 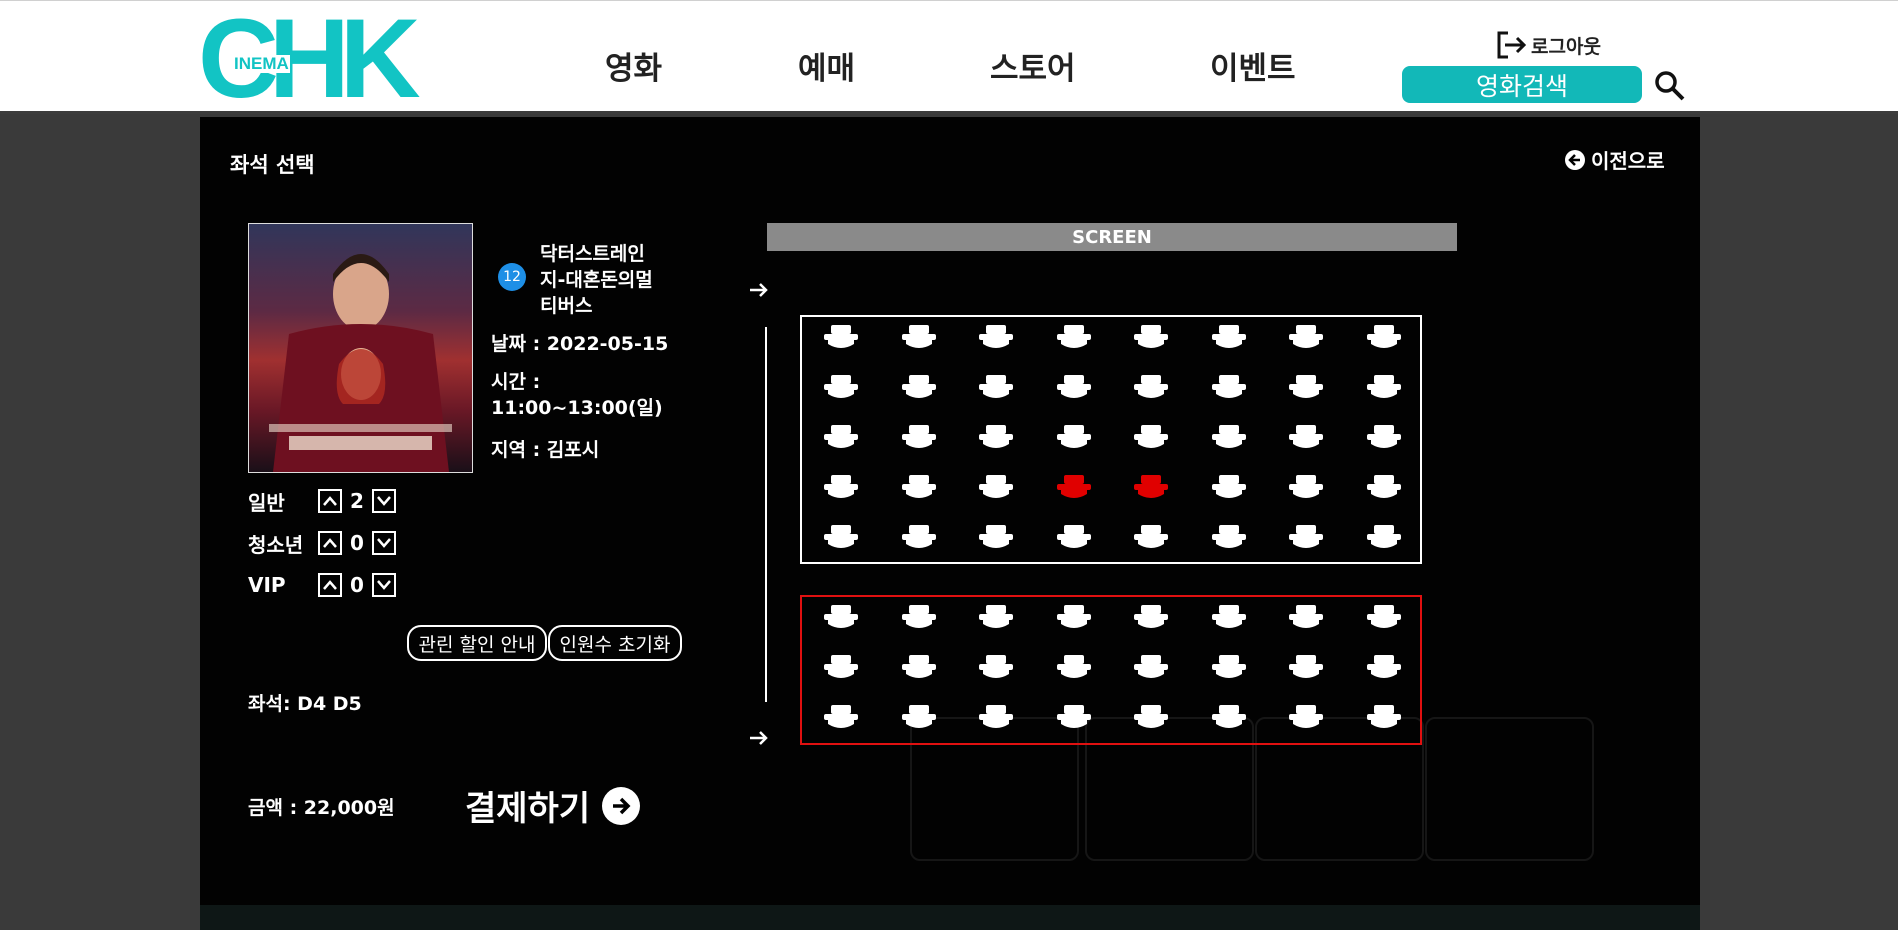 I want to click on seat-B8, so click(x=1383, y=388).